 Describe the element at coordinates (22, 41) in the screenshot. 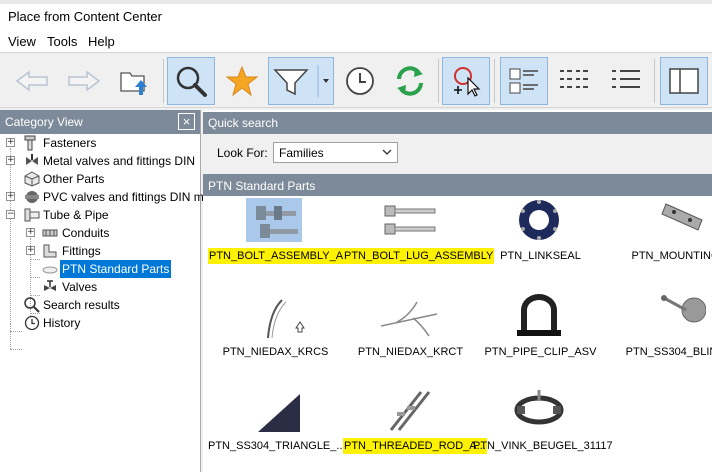

I see `menu-view: View` at that location.